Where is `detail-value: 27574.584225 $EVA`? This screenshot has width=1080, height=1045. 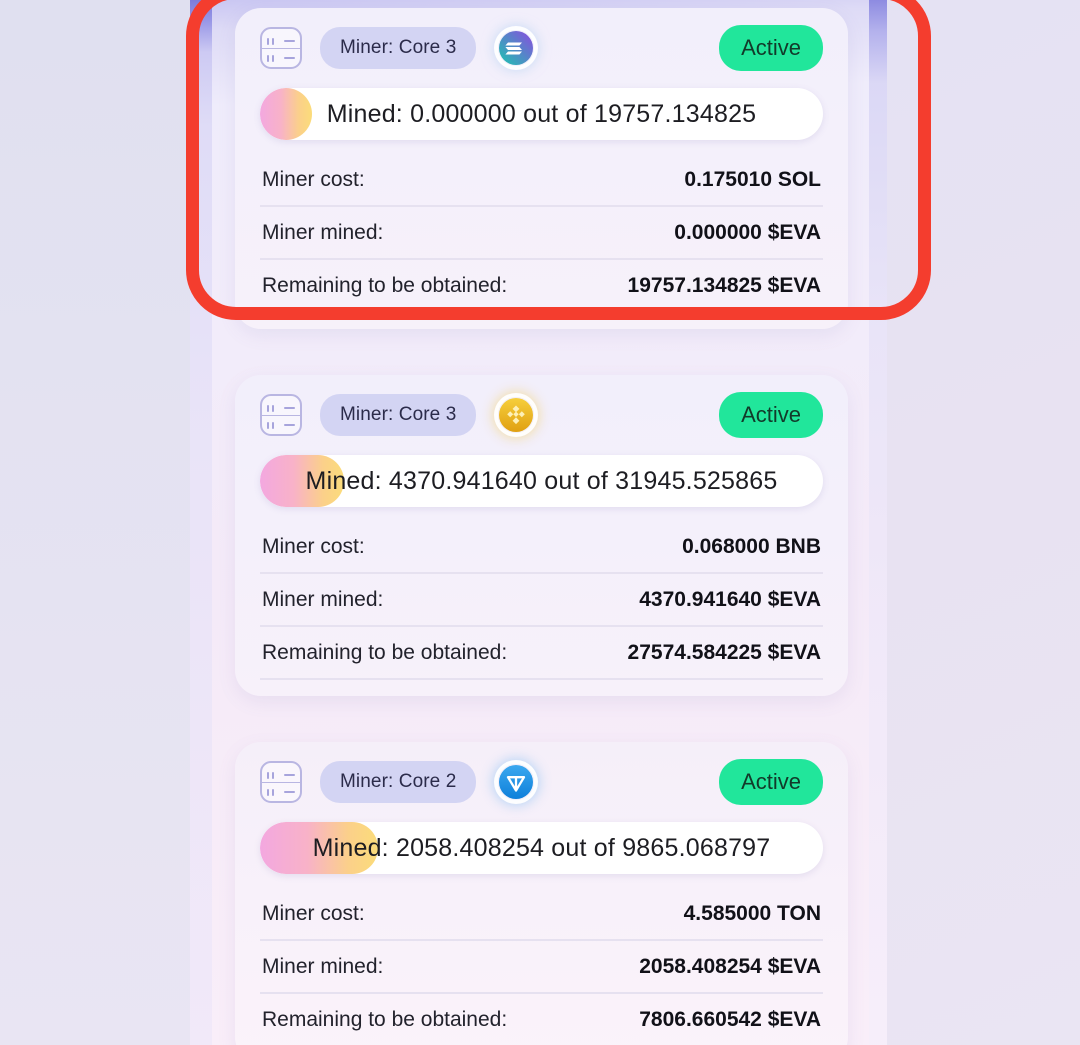 detail-value: 27574.584225 $EVA is located at coordinates (724, 652).